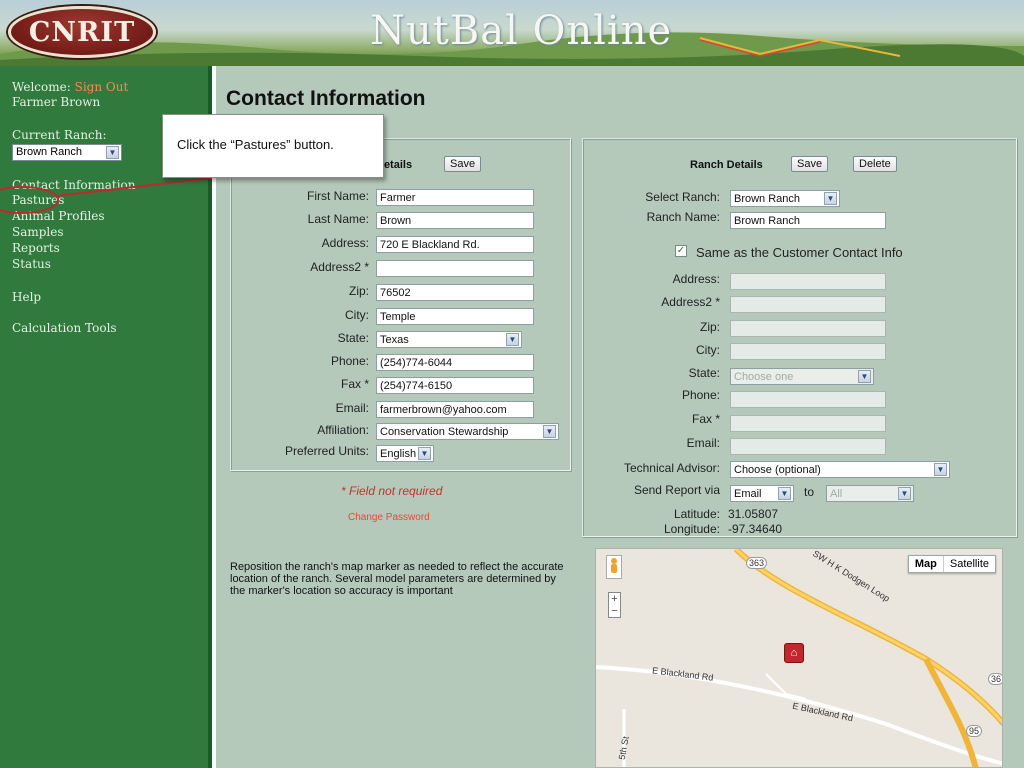 This screenshot has height=768, width=1024. What do you see at coordinates (36, 248) in the screenshot?
I see `sidebar-item-reports: Reports` at bounding box center [36, 248].